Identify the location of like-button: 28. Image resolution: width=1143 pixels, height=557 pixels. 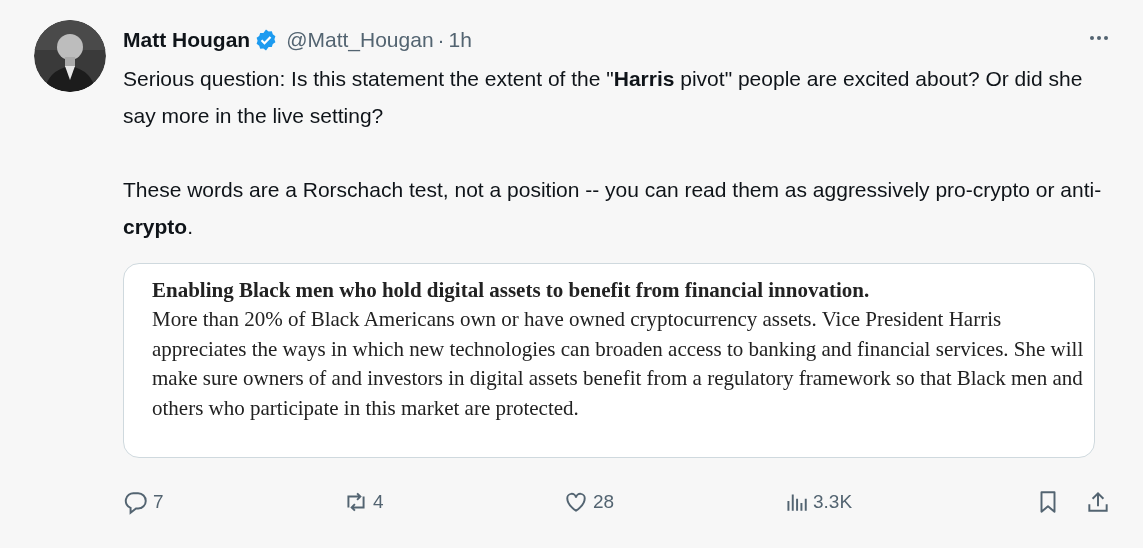
(673, 502).